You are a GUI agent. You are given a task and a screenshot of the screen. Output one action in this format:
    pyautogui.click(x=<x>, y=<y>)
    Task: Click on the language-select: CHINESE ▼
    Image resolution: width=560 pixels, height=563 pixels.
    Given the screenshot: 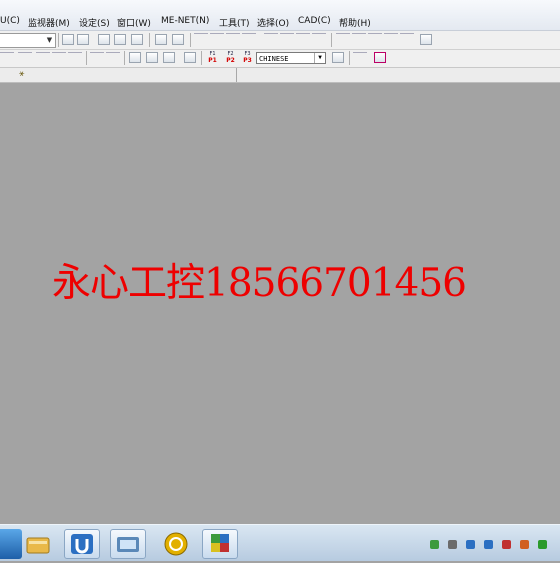 What is the action you would take?
    pyautogui.click(x=291, y=58)
    